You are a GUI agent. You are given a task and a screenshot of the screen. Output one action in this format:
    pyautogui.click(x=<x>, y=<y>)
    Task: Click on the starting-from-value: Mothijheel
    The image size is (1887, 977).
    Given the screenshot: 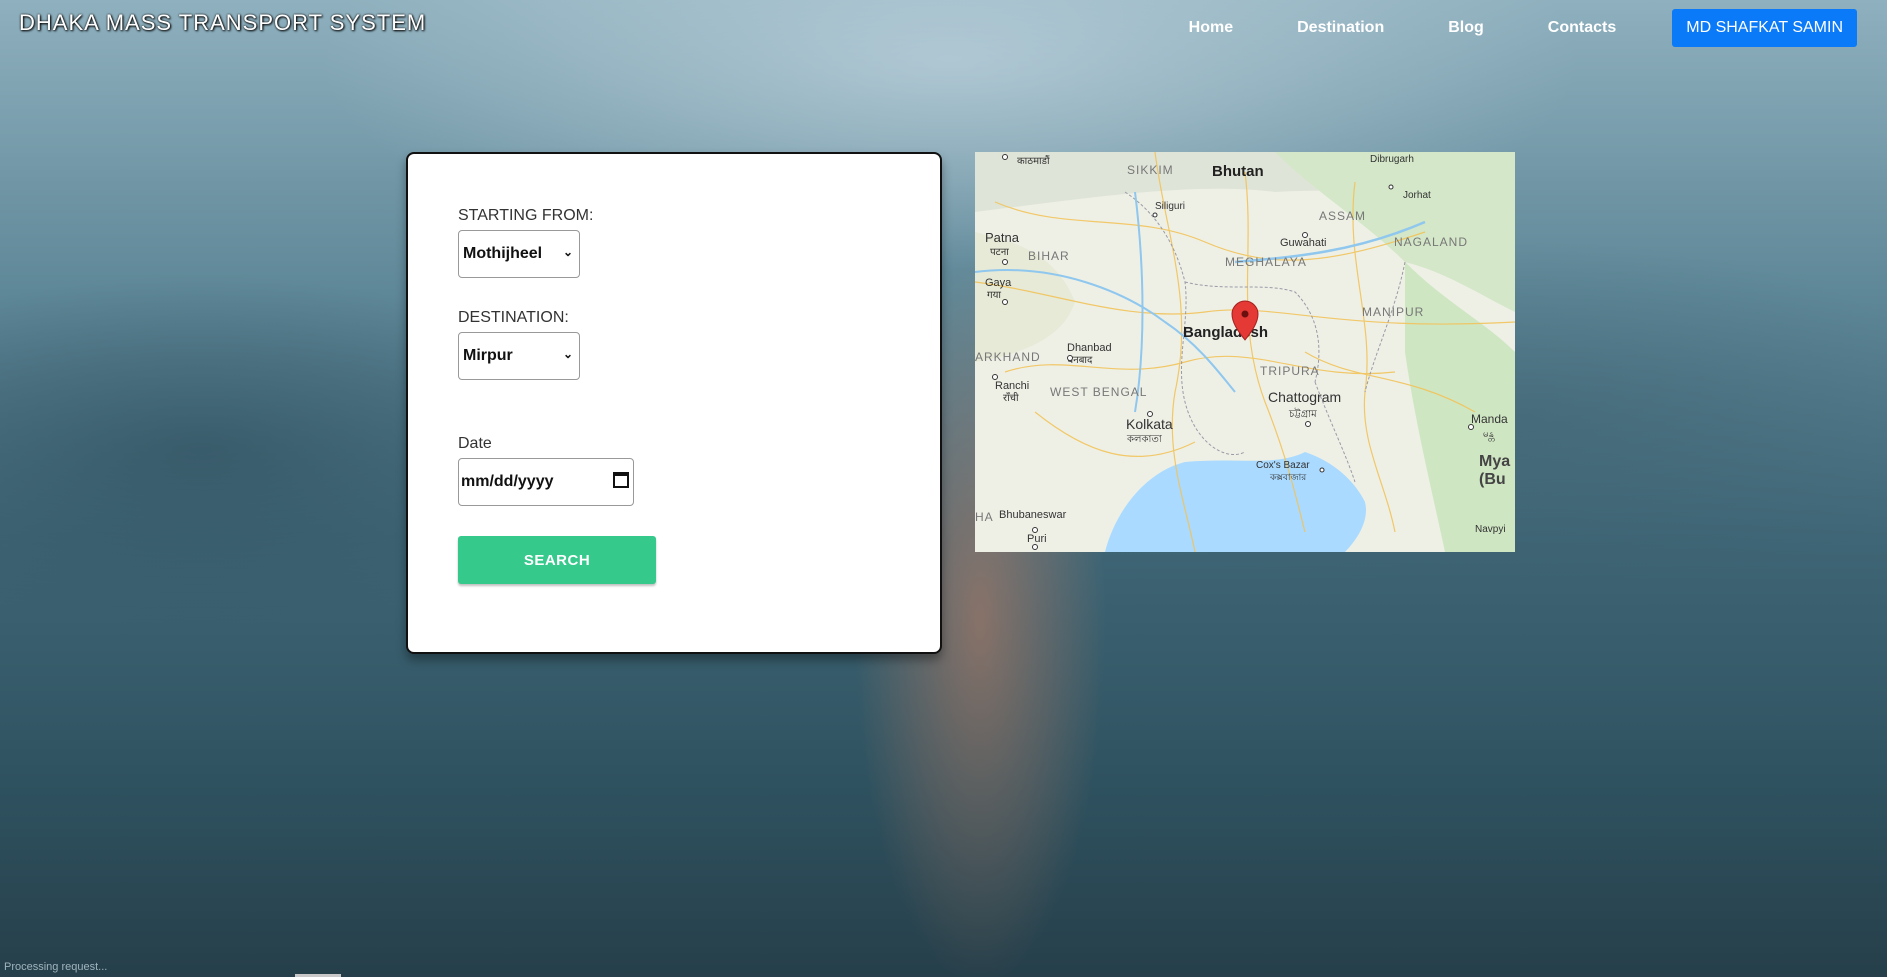 What is the action you would take?
    pyautogui.click(x=503, y=253)
    